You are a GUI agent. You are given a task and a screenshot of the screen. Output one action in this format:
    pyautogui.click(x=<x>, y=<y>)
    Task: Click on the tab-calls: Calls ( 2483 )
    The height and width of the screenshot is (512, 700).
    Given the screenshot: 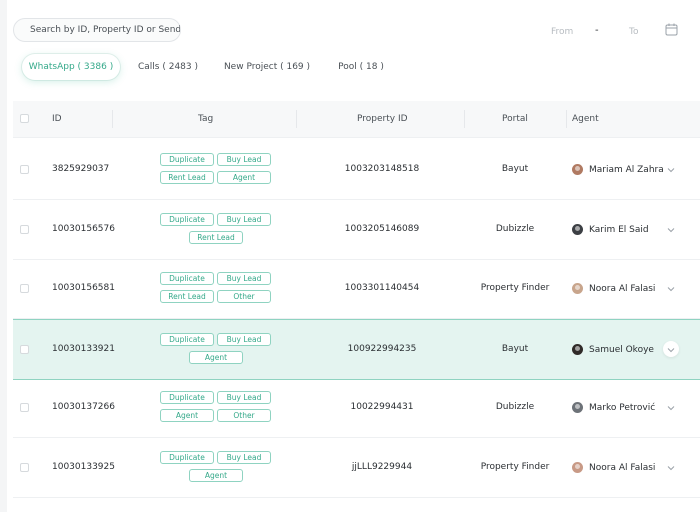 What is the action you would take?
    pyautogui.click(x=168, y=67)
    